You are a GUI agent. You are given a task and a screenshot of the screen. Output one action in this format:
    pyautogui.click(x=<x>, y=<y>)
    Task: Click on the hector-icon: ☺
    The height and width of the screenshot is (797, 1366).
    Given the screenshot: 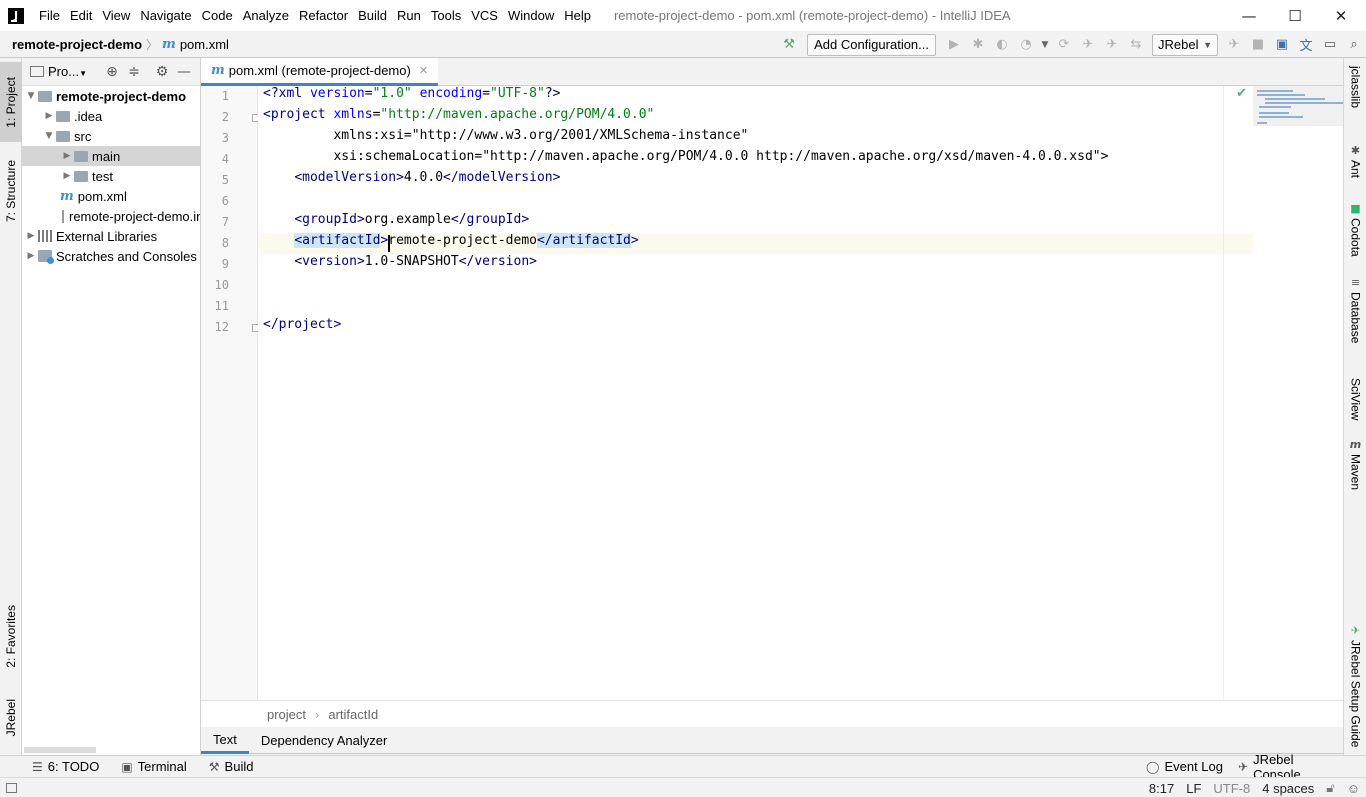 What is the action you would take?
    pyautogui.click(x=1353, y=788)
    